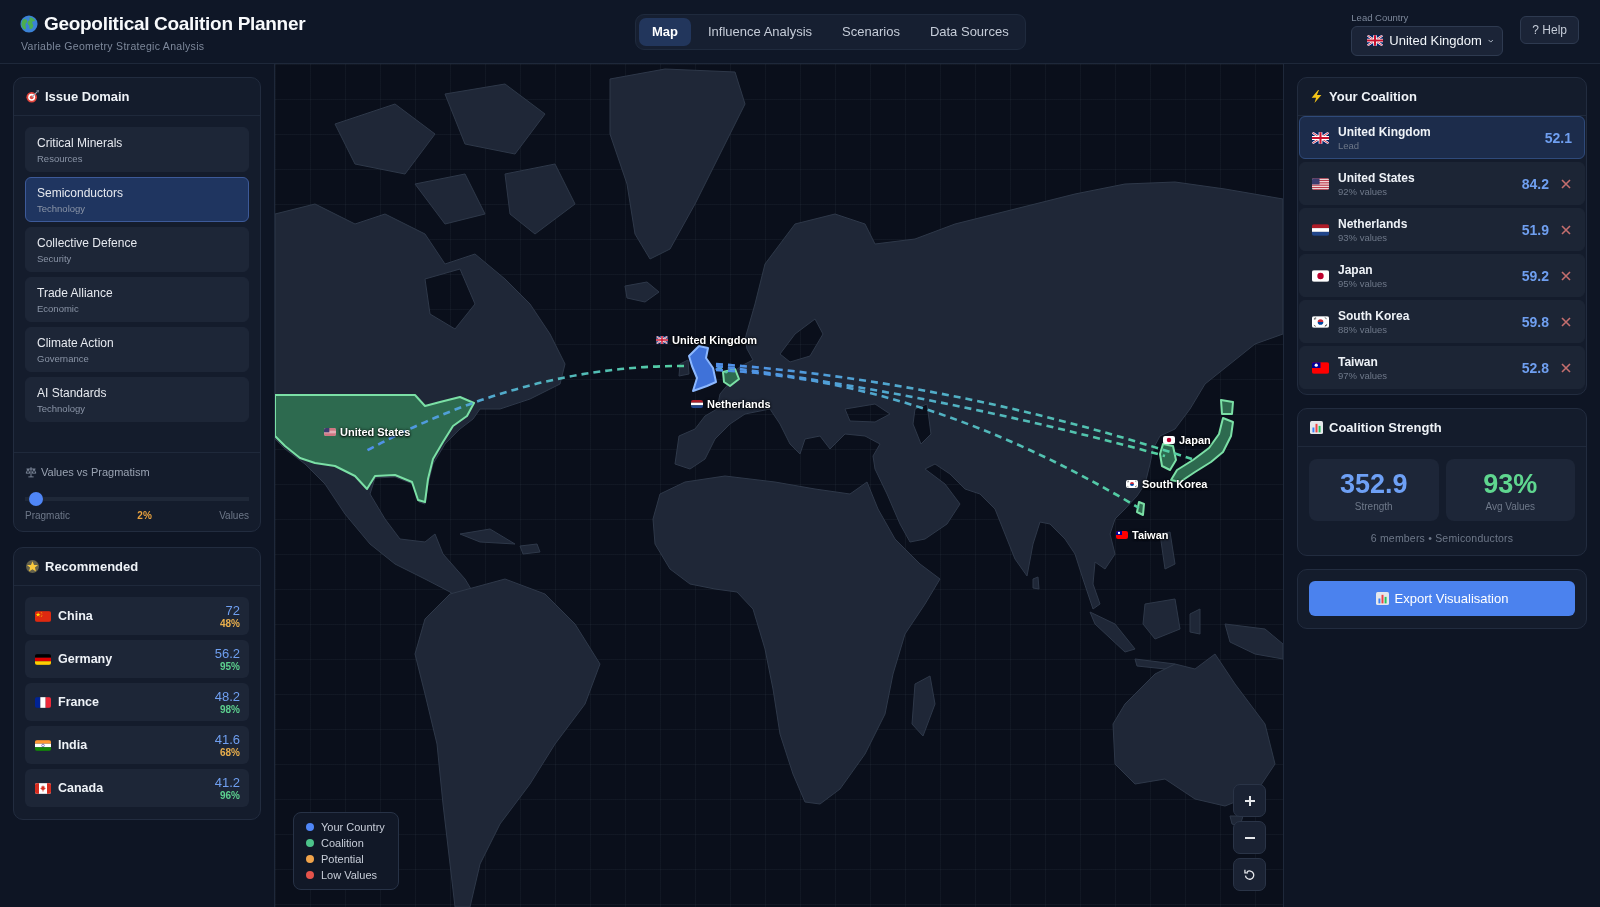  Describe the element at coordinates (227, 739) in the screenshot. I see `influence-score: 41.6` at that location.